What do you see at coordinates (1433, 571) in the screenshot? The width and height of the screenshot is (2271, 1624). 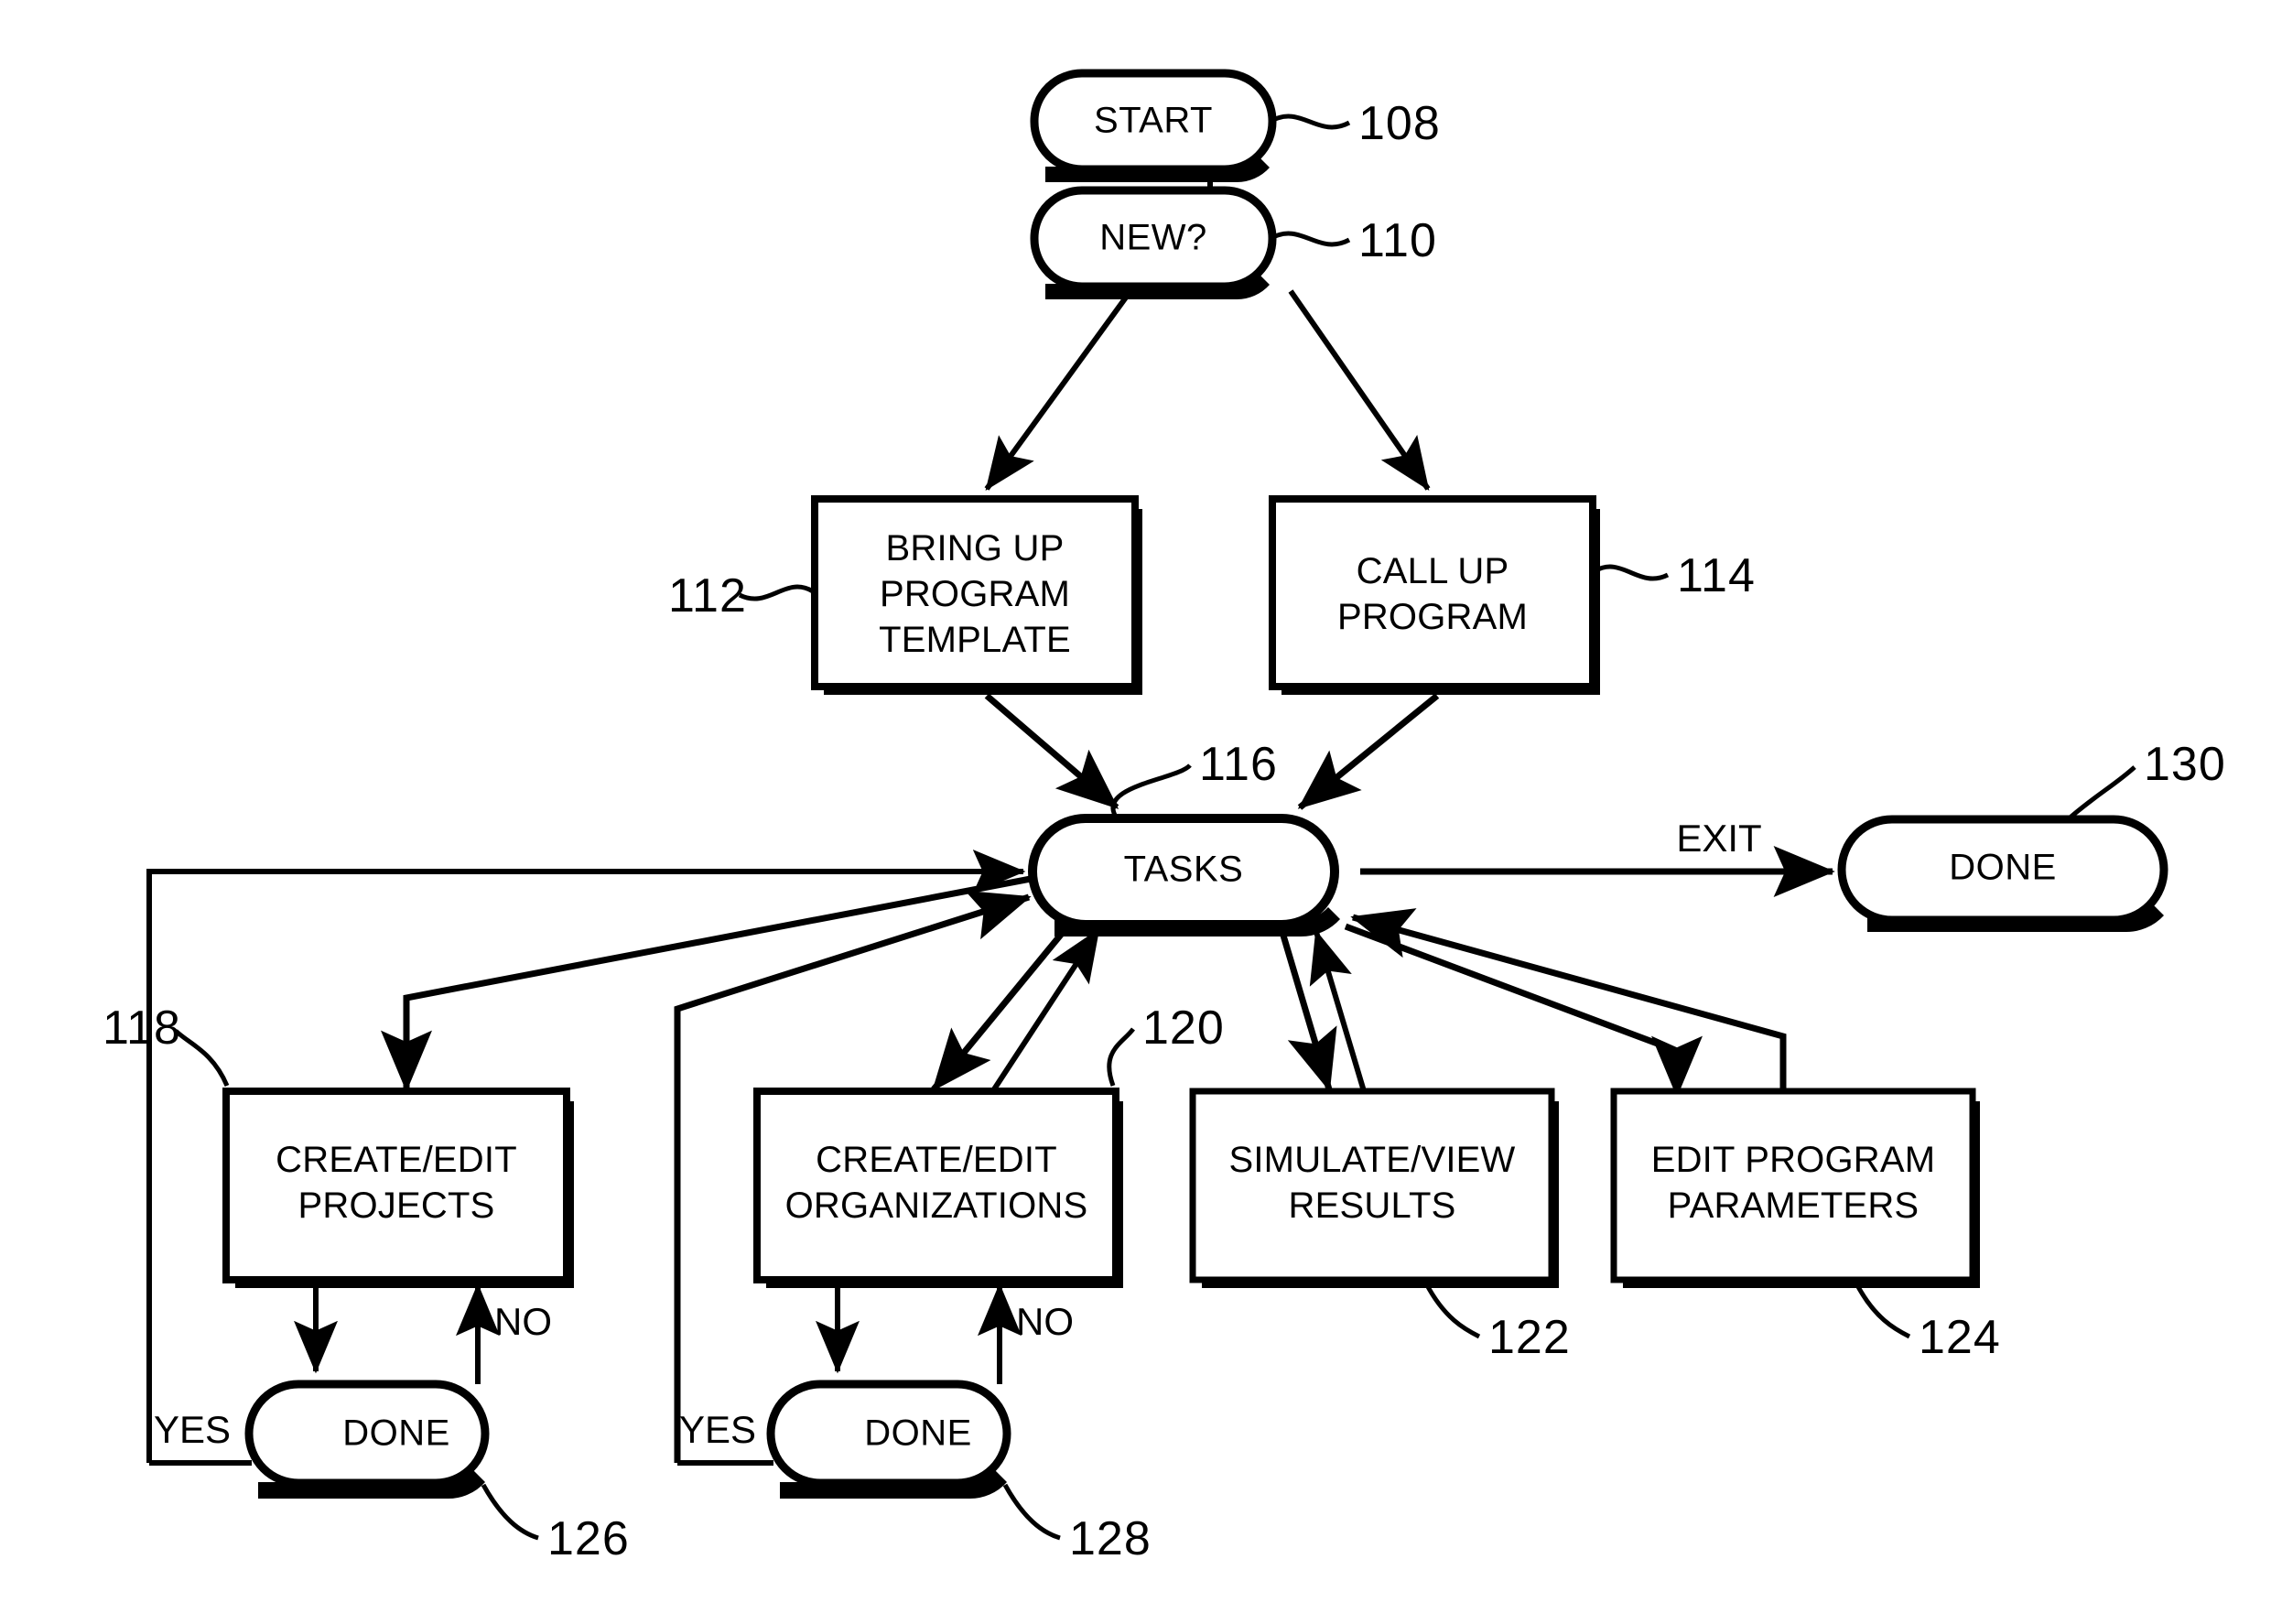 I see `node-callup-label-line1: CALL UP` at bounding box center [1433, 571].